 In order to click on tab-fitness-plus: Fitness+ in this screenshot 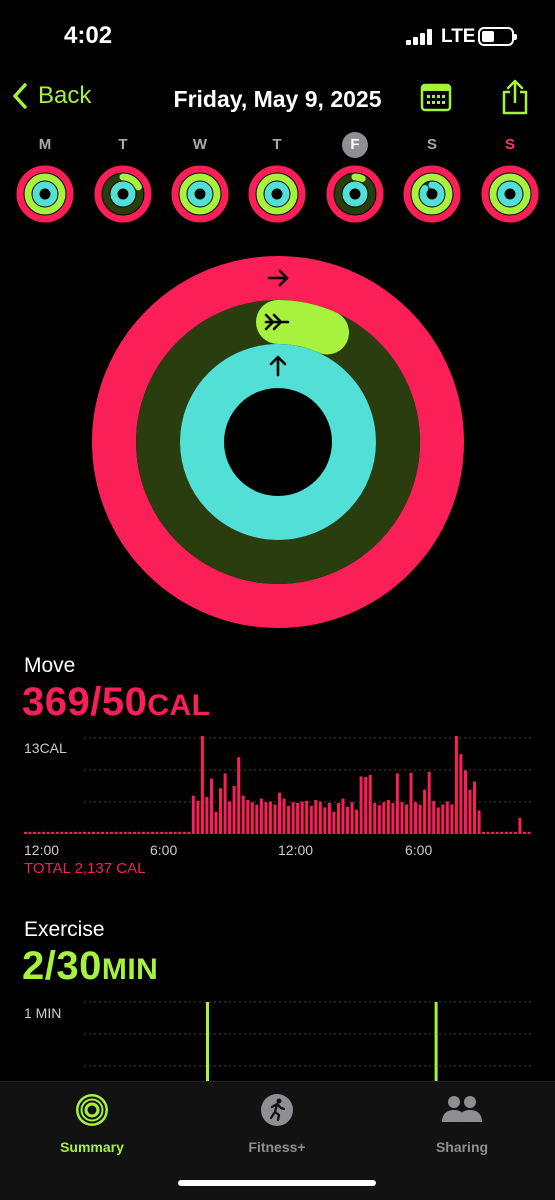, I will do `click(277, 1123)`.